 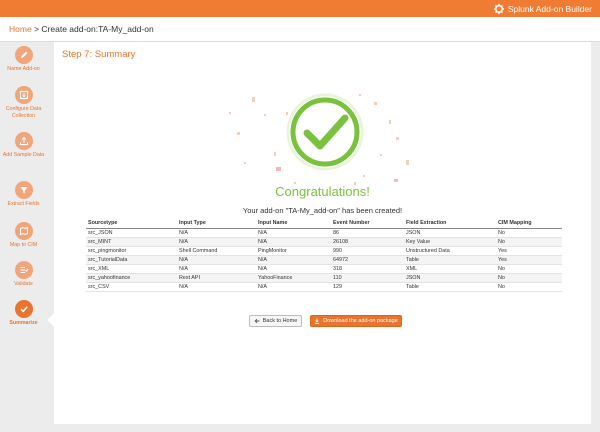 What do you see at coordinates (450, 223) in the screenshot?
I see `col-header: Field Extraction` at bounding box center [450, 223].